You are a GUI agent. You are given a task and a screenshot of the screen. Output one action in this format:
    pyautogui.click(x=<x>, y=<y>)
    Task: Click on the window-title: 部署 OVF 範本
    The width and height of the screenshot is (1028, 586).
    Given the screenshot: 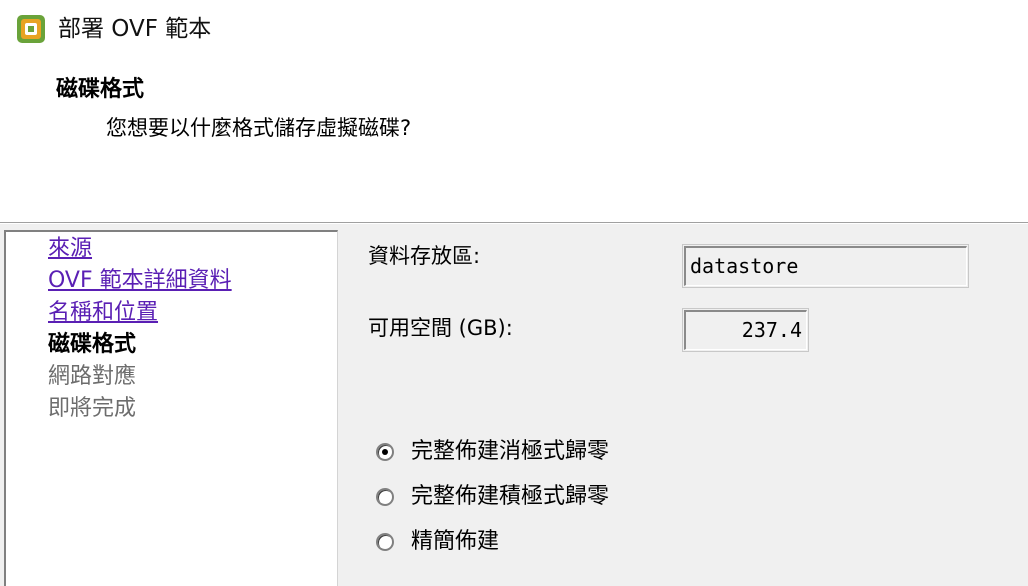 What is the action you would take?
    pyautogui.click(x=135, y=29)
    